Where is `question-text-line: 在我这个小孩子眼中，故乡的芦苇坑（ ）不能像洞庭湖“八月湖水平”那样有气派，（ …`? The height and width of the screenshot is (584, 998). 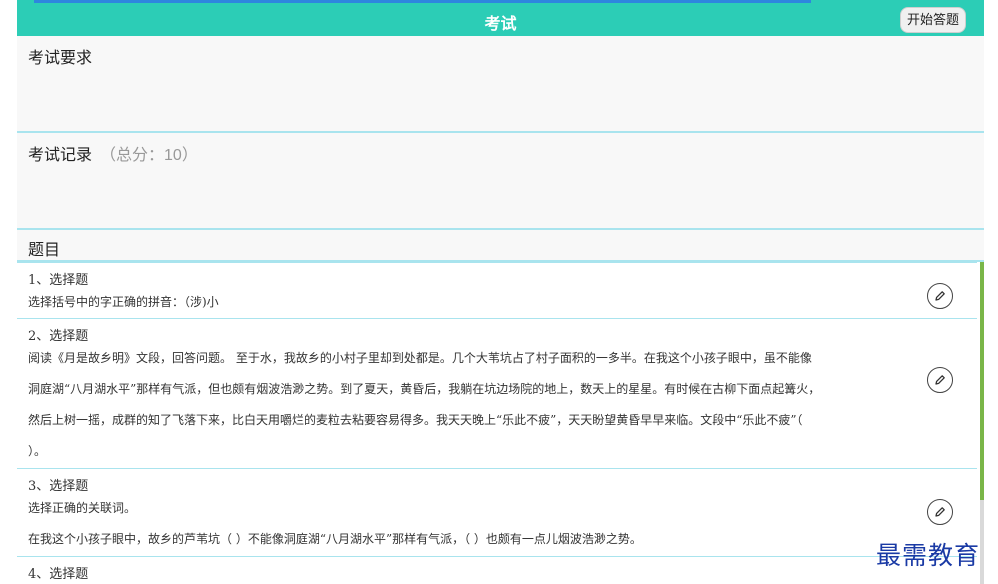
question-text-line: 在我这个小孩子眼中，故乡的芦苇坑（ ）不能像洞庭湖“八月湖水平”那样有气派，（ … is located at coordinates (335, 539).